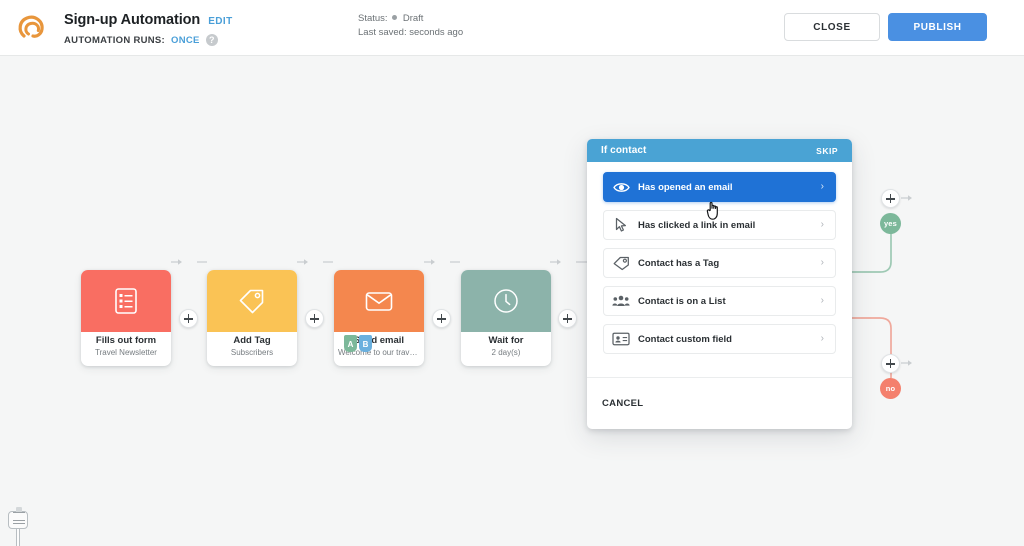  What do you see at coordinates (506, 340) in the screenshot?
I see `node-title: Wait for` at bounding box center [506, 340].